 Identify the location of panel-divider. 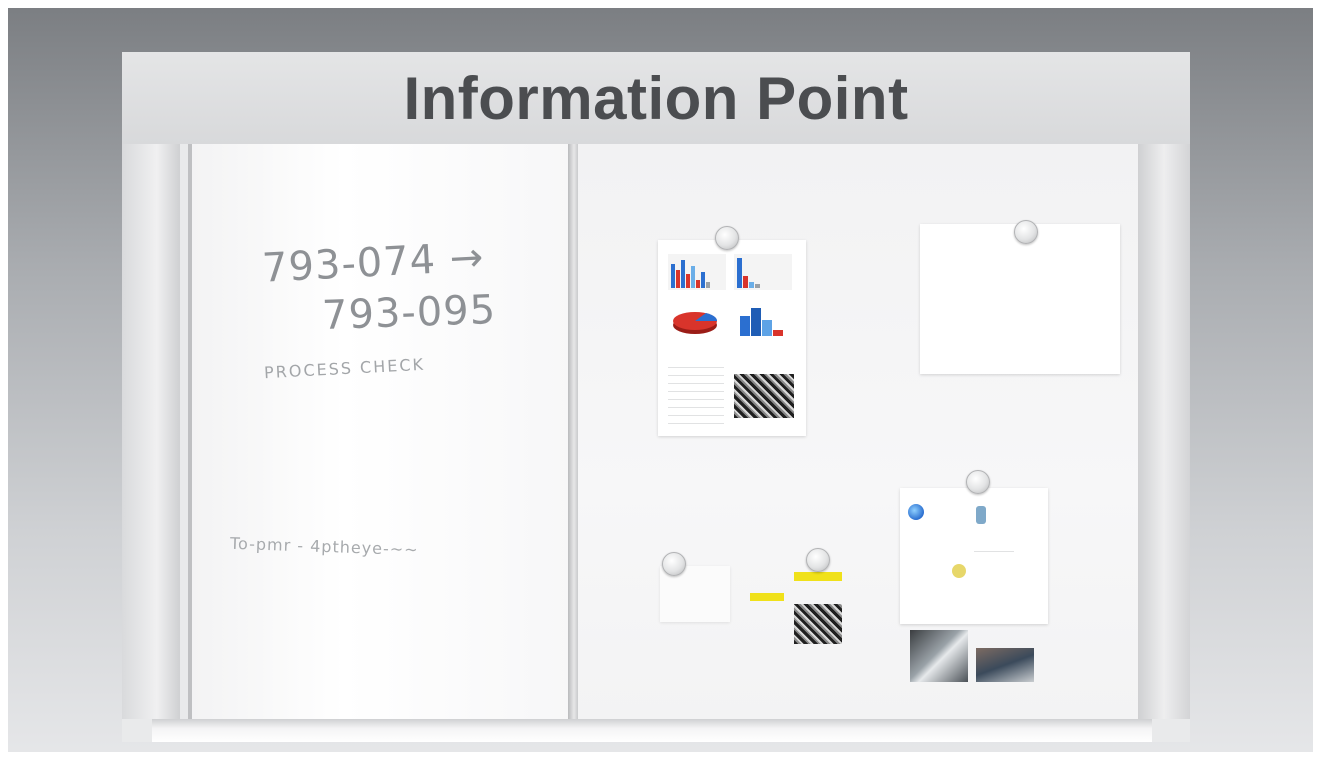
(573, 431).